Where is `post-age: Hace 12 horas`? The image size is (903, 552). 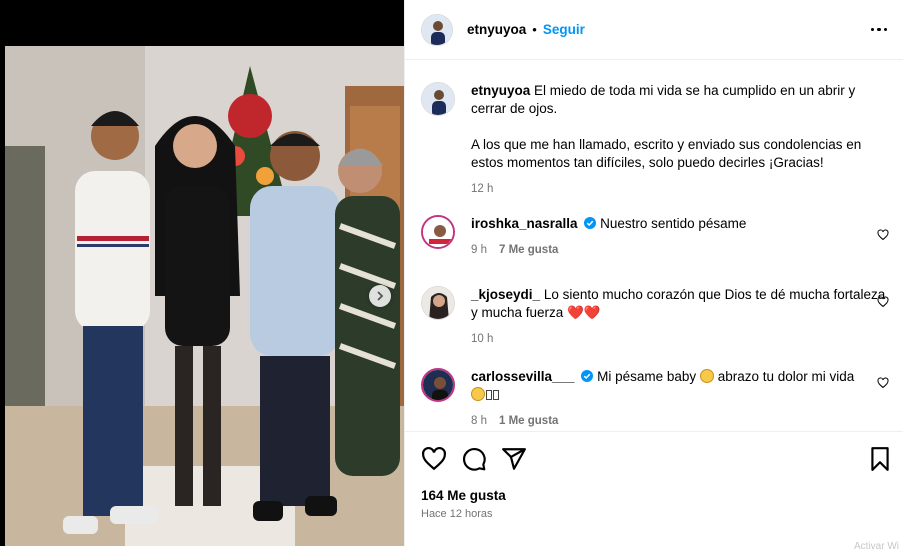 post-age: Hace 12 horas is located at coordinates (457, 514).